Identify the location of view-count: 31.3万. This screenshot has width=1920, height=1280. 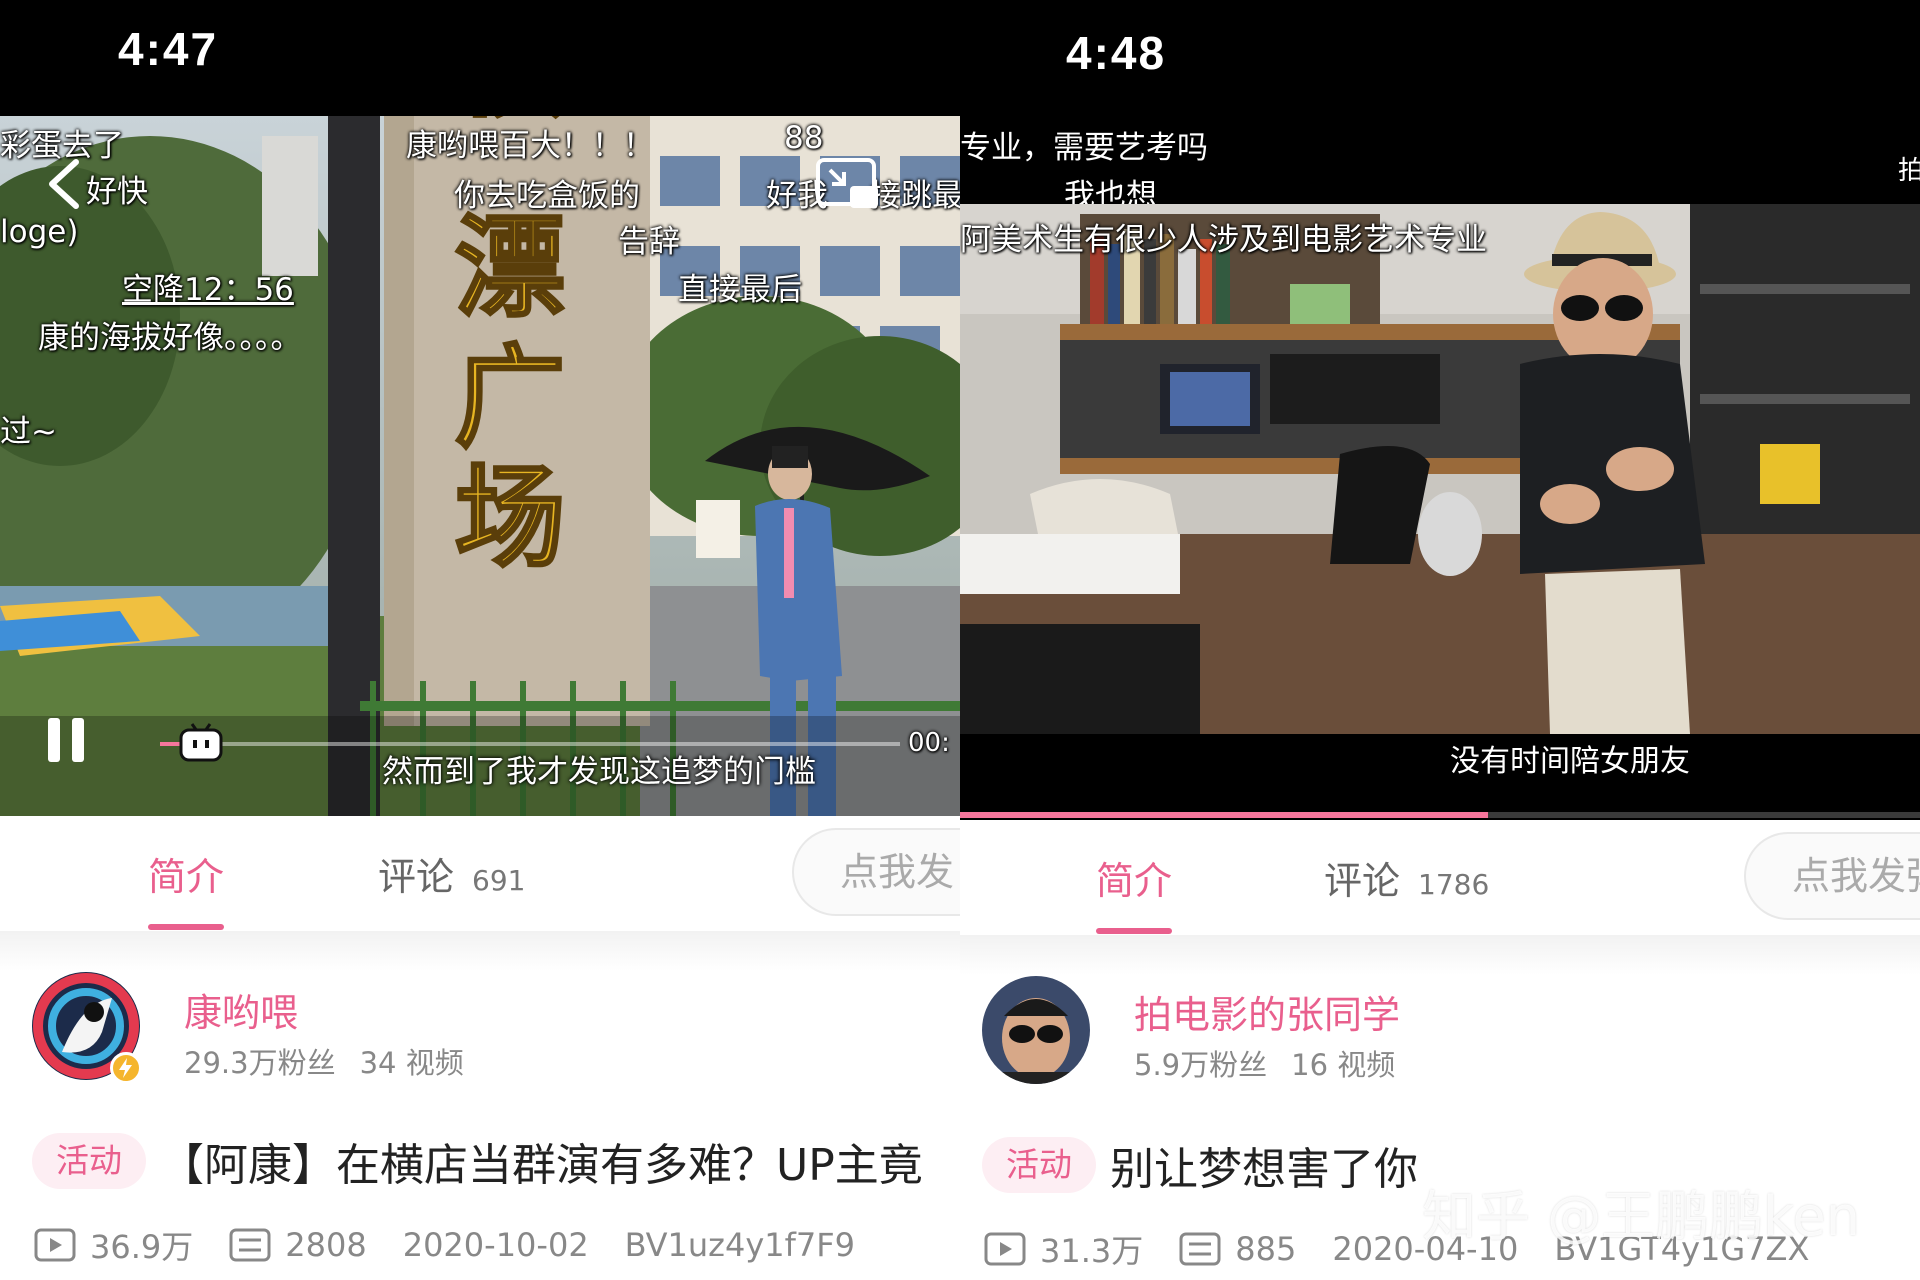
(1092, 1251).